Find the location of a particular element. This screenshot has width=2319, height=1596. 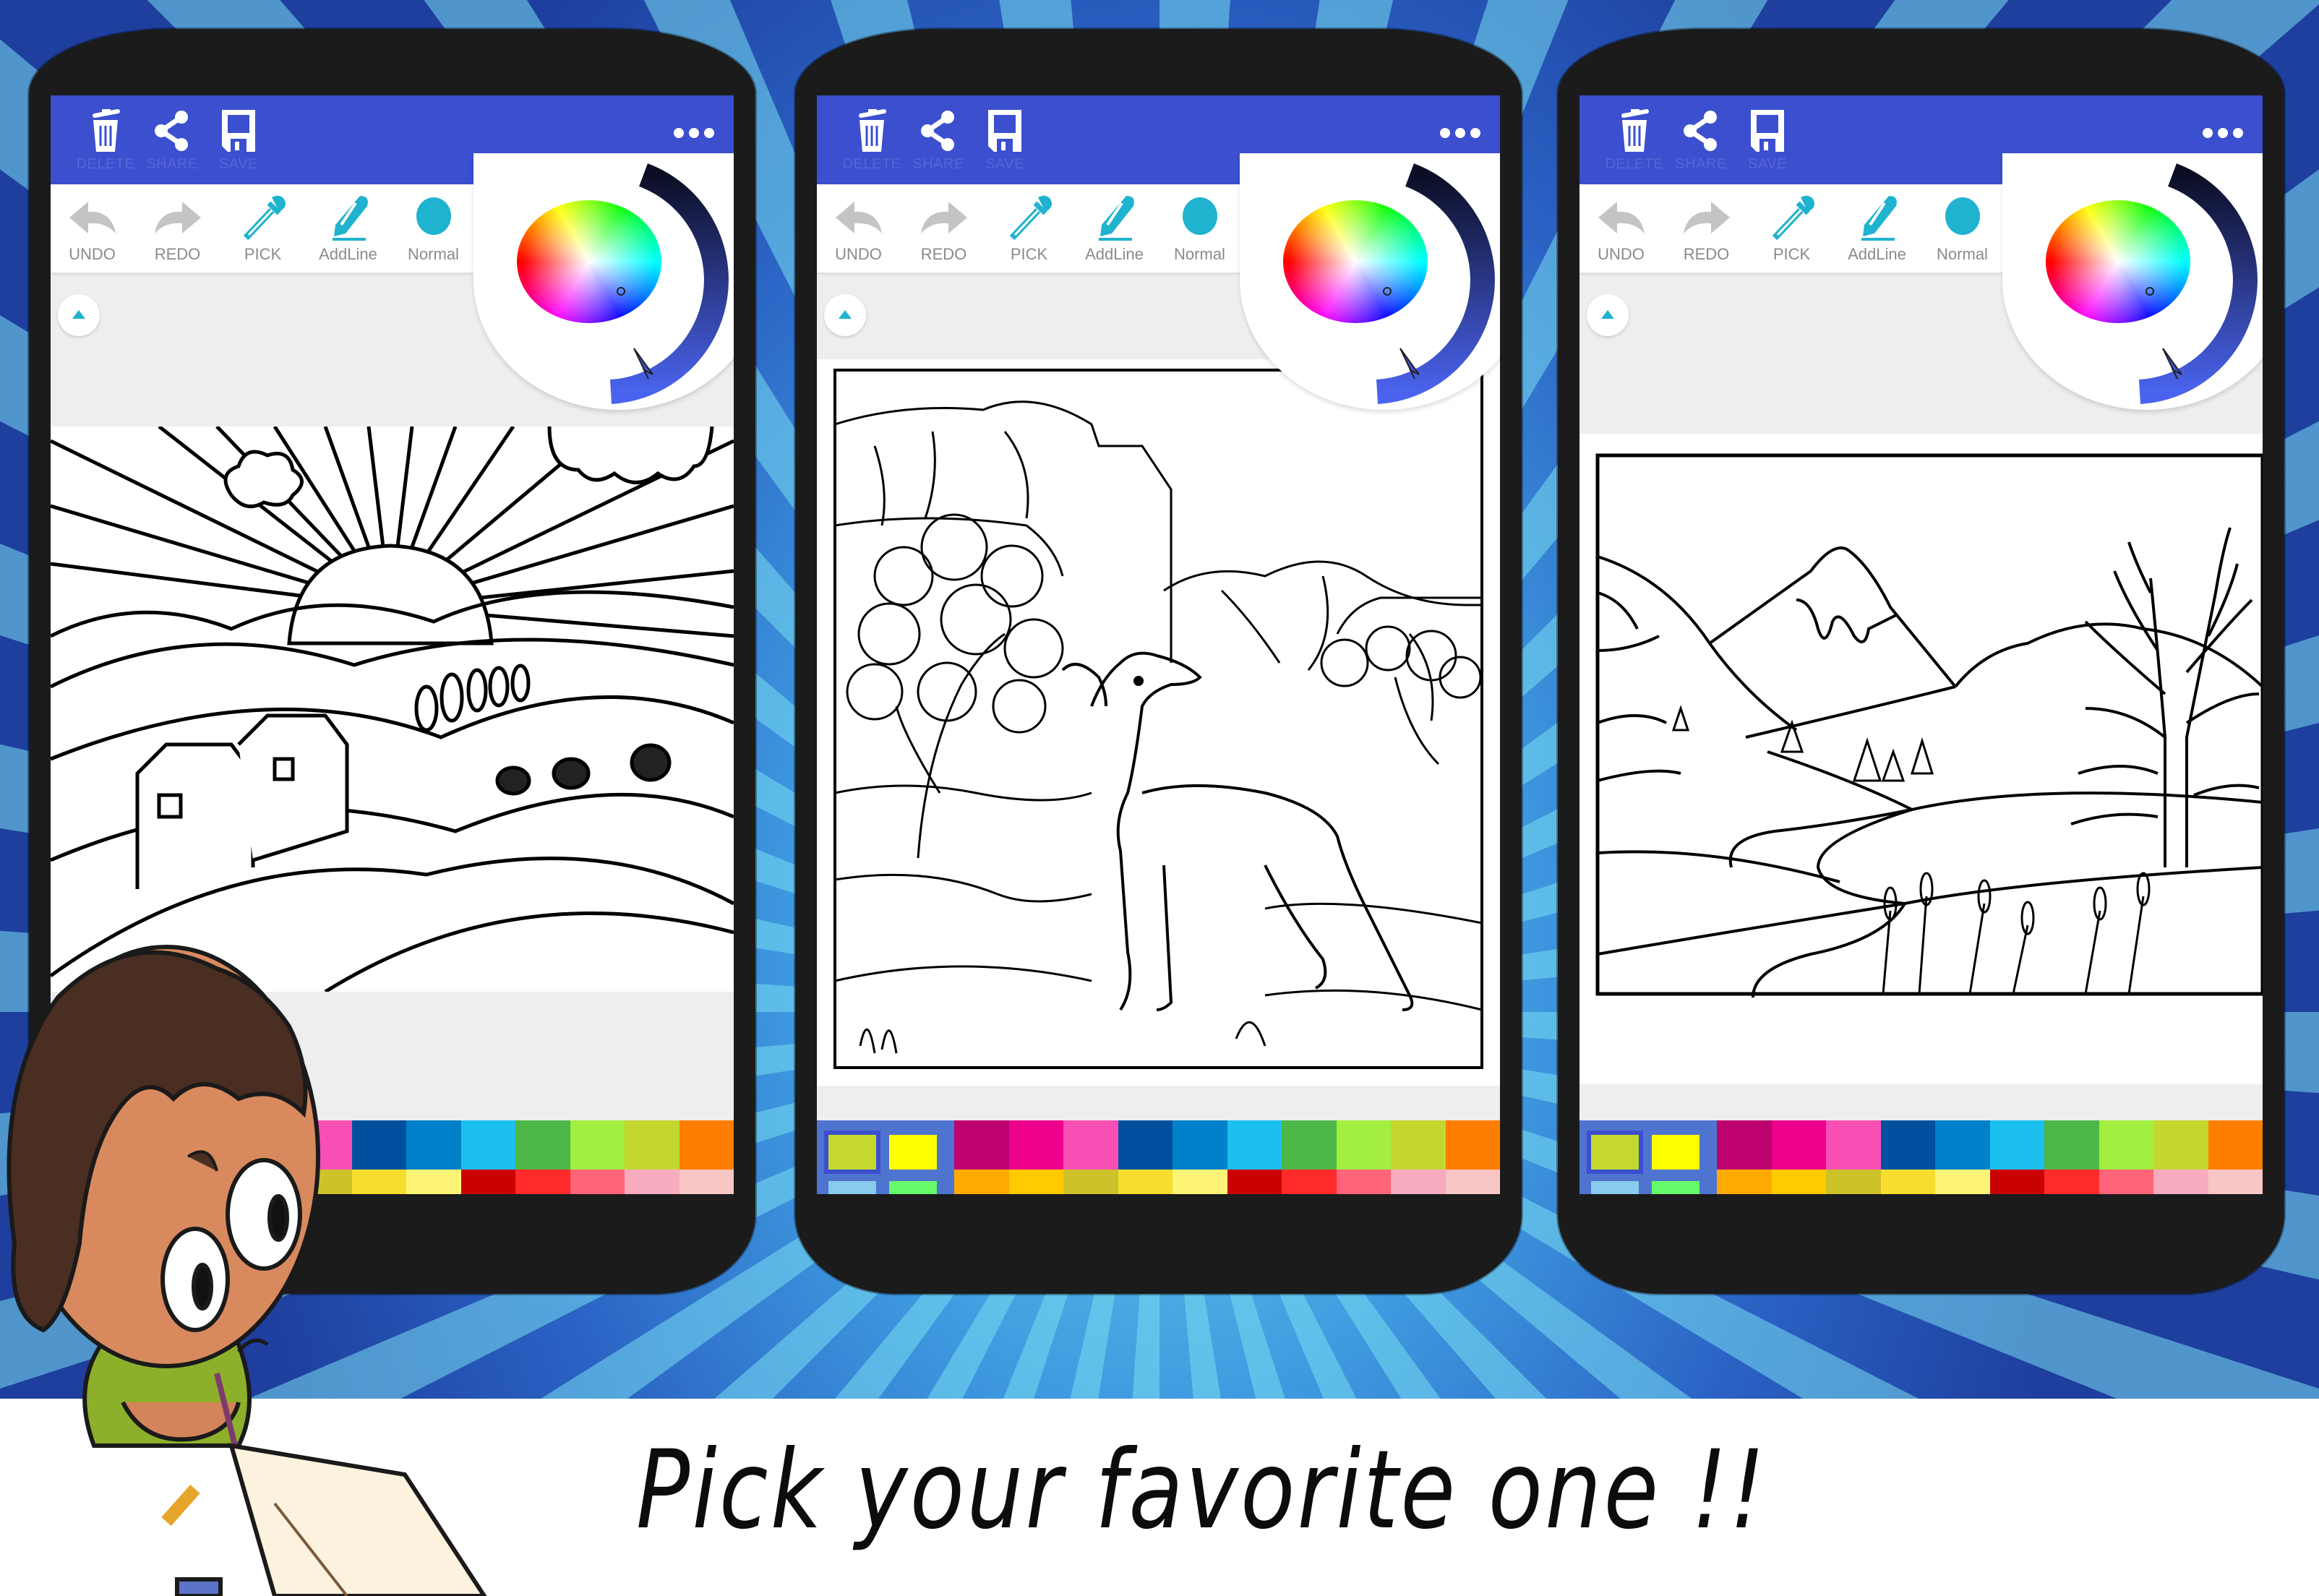

tool-label: Normal is located at coordinates (1200, 254).